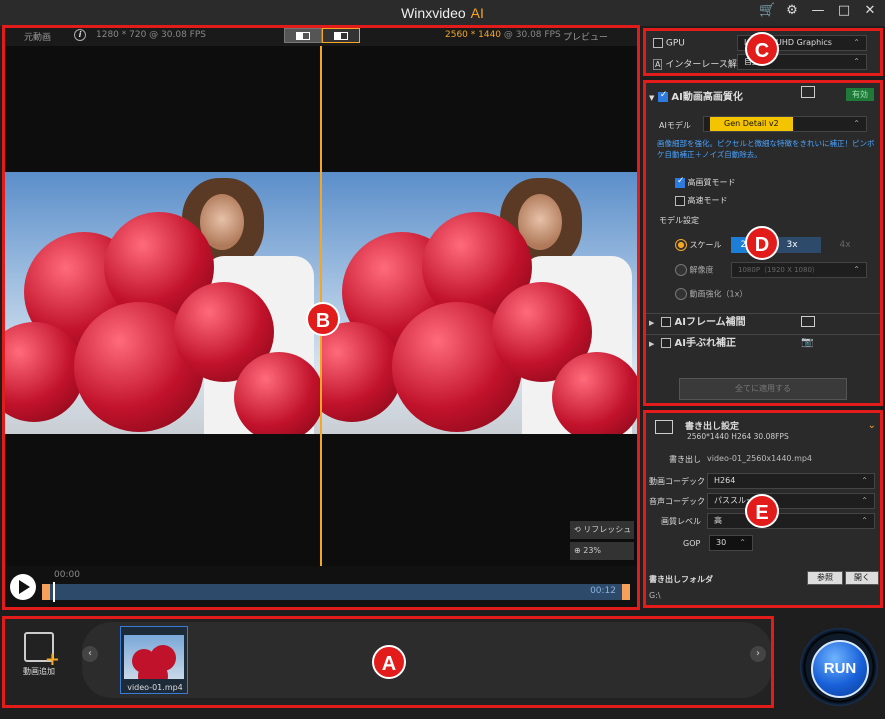 The image size is (885, 719). What do you see at coordinates (763, 389) in the screenshot?
I see `apply-all-button: 全てに適用する` at bounding box center [763, 389].